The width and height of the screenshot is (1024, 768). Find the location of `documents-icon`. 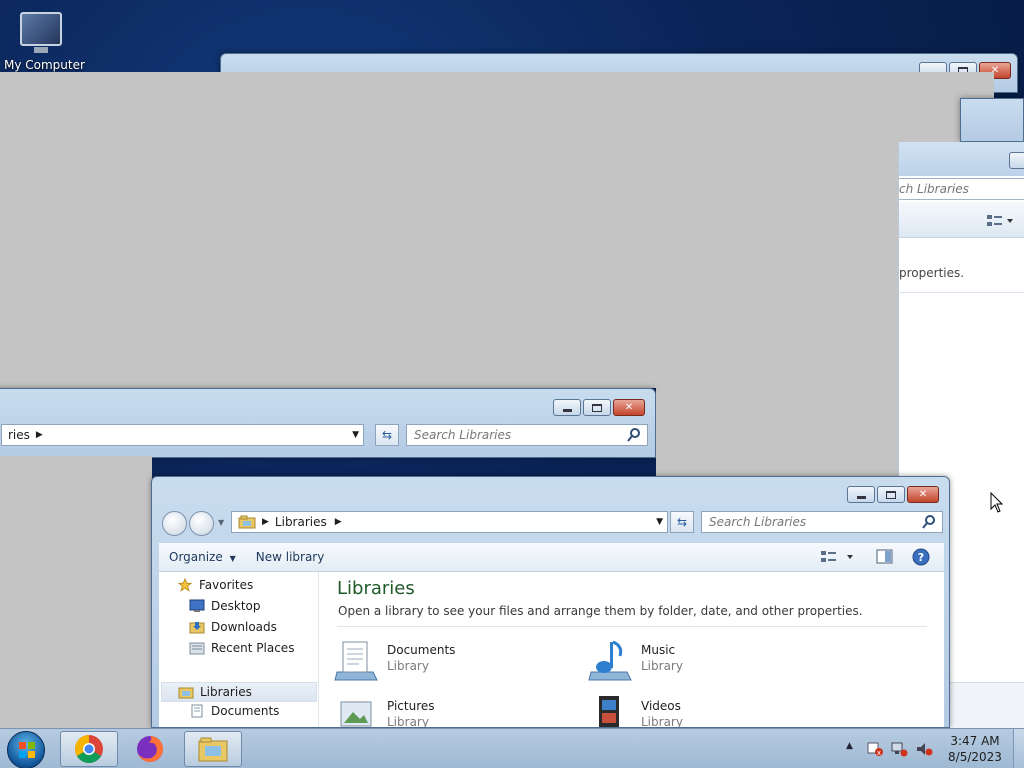

documents-icon is located at coordinates (197, 711).